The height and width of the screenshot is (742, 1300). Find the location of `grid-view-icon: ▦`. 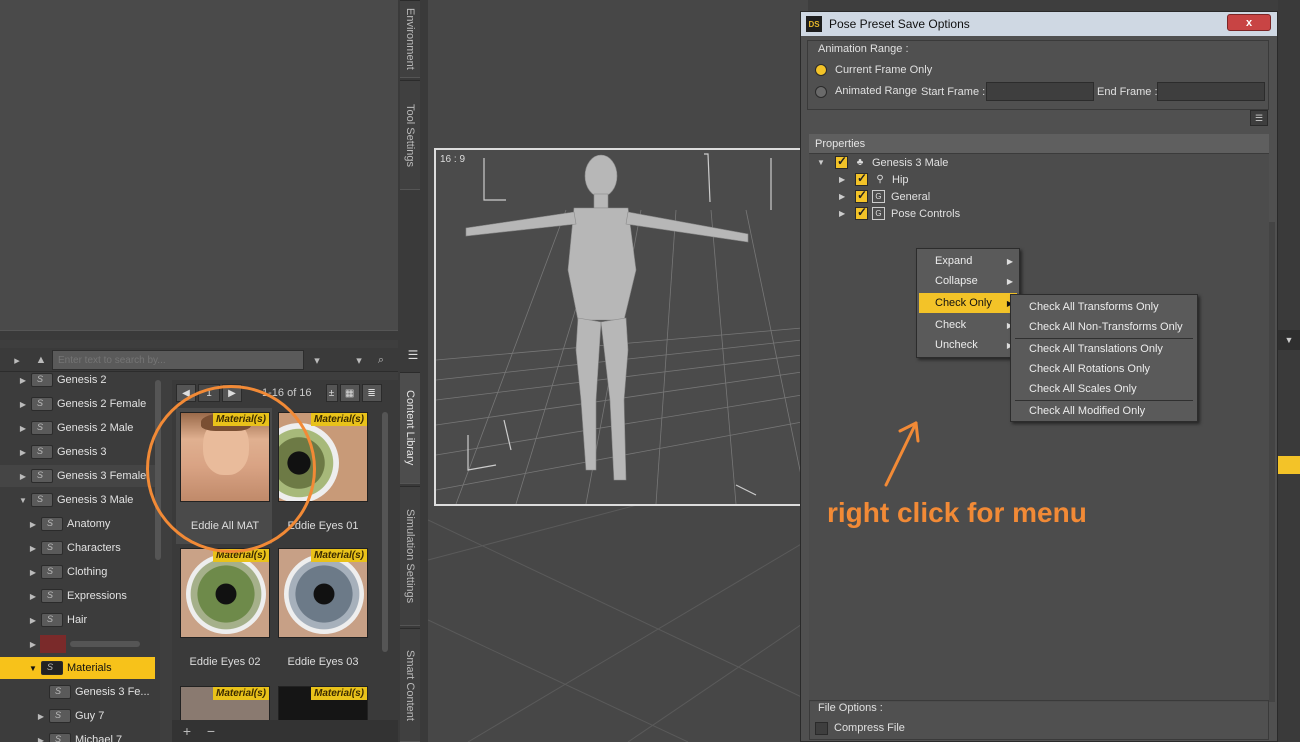

grid-view-icon: ▦ is located at coordinates (349, 393).